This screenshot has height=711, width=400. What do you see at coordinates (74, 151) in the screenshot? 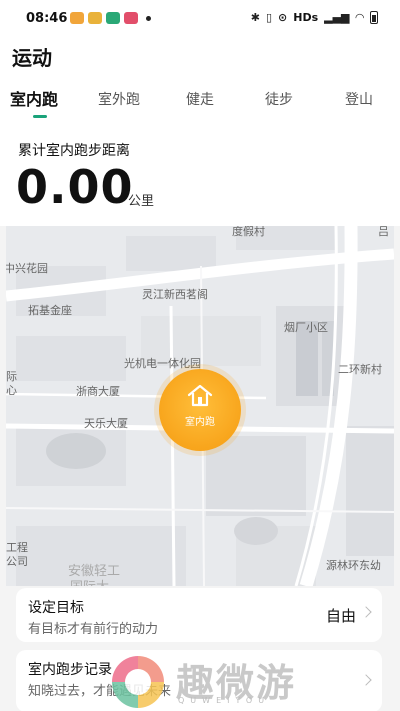
I see `distance-label: 累计室内跑步距离` at bounding box center [74, 151].